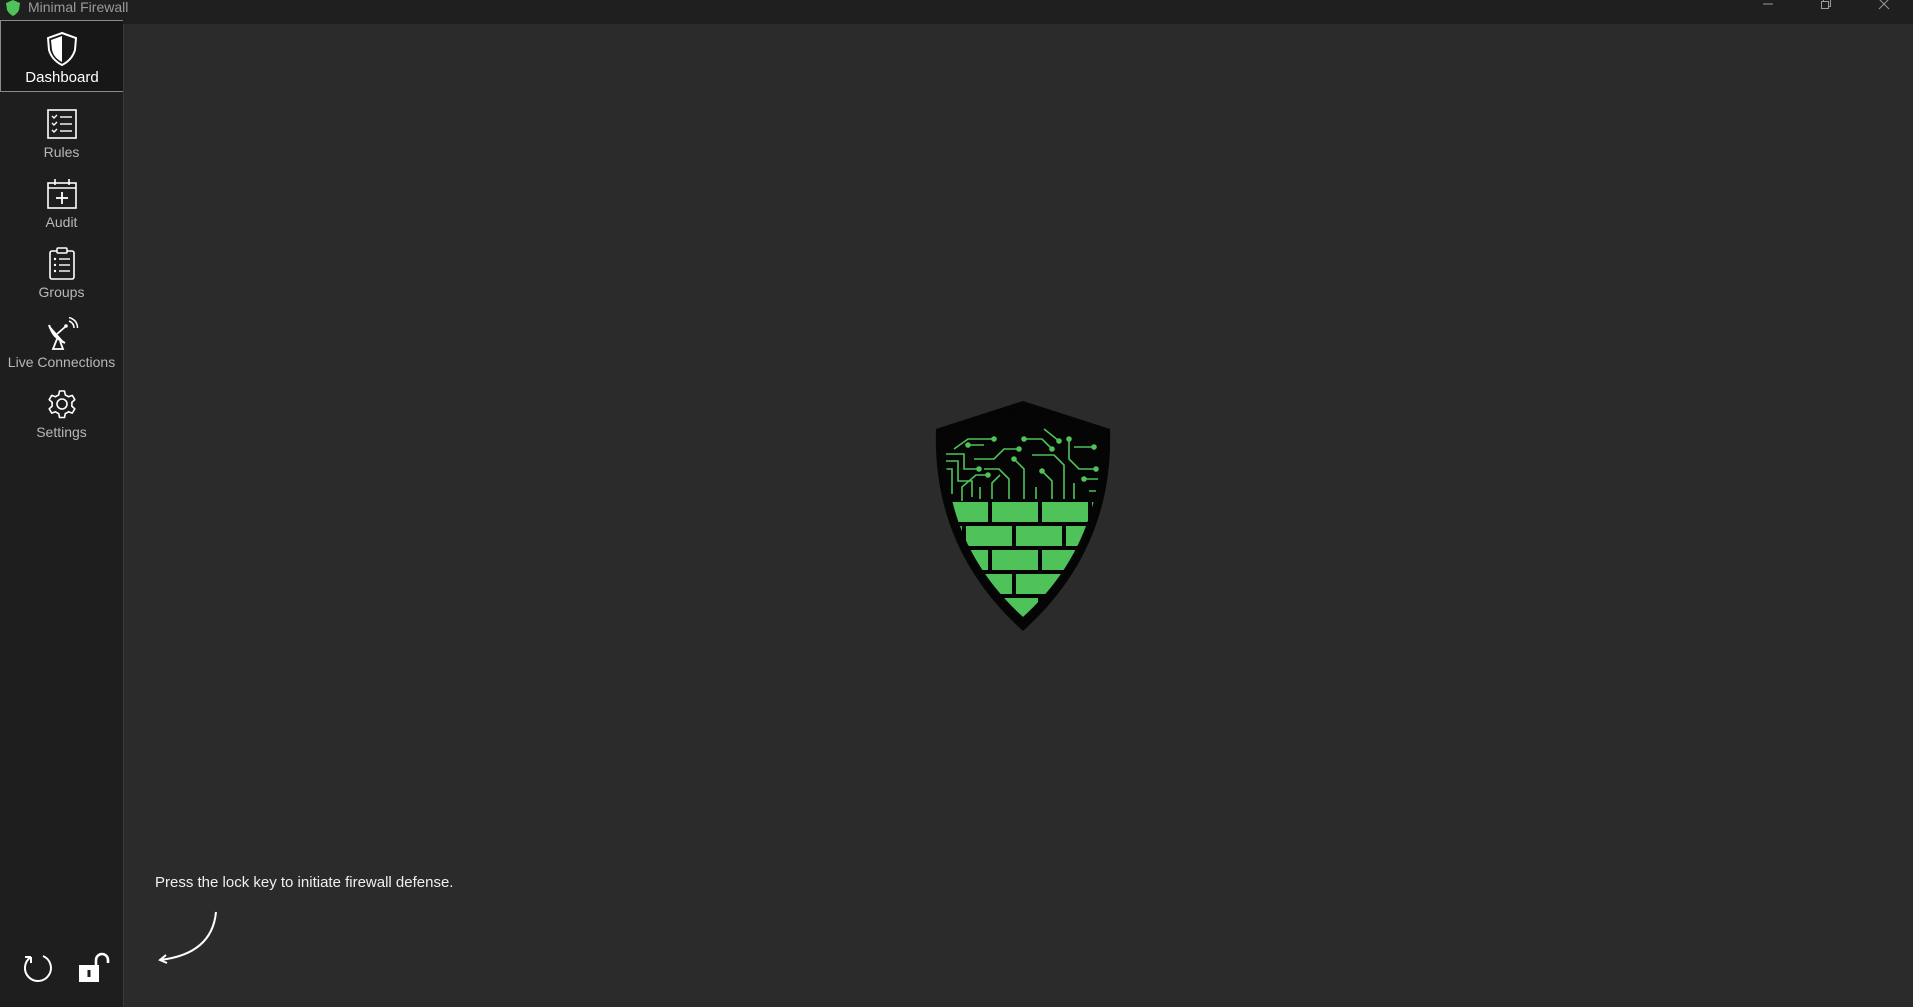  I want to click on window-title: Minimal Firewall, so click(78, 7).